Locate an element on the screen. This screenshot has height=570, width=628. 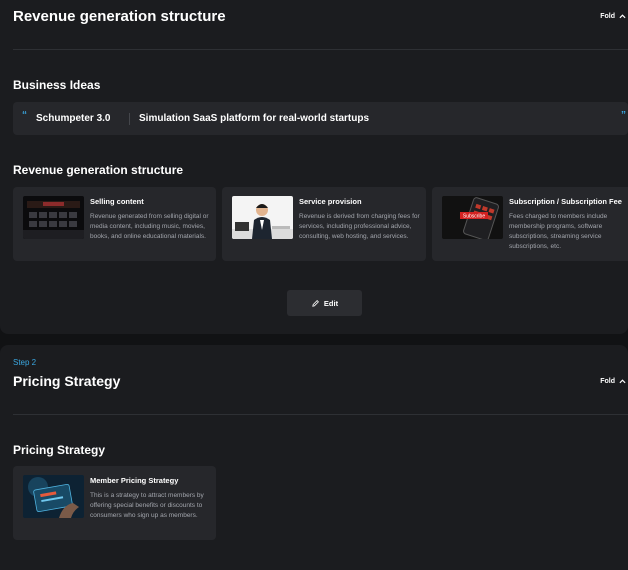
edit-label: Edit is located at coordinates (331, 303).